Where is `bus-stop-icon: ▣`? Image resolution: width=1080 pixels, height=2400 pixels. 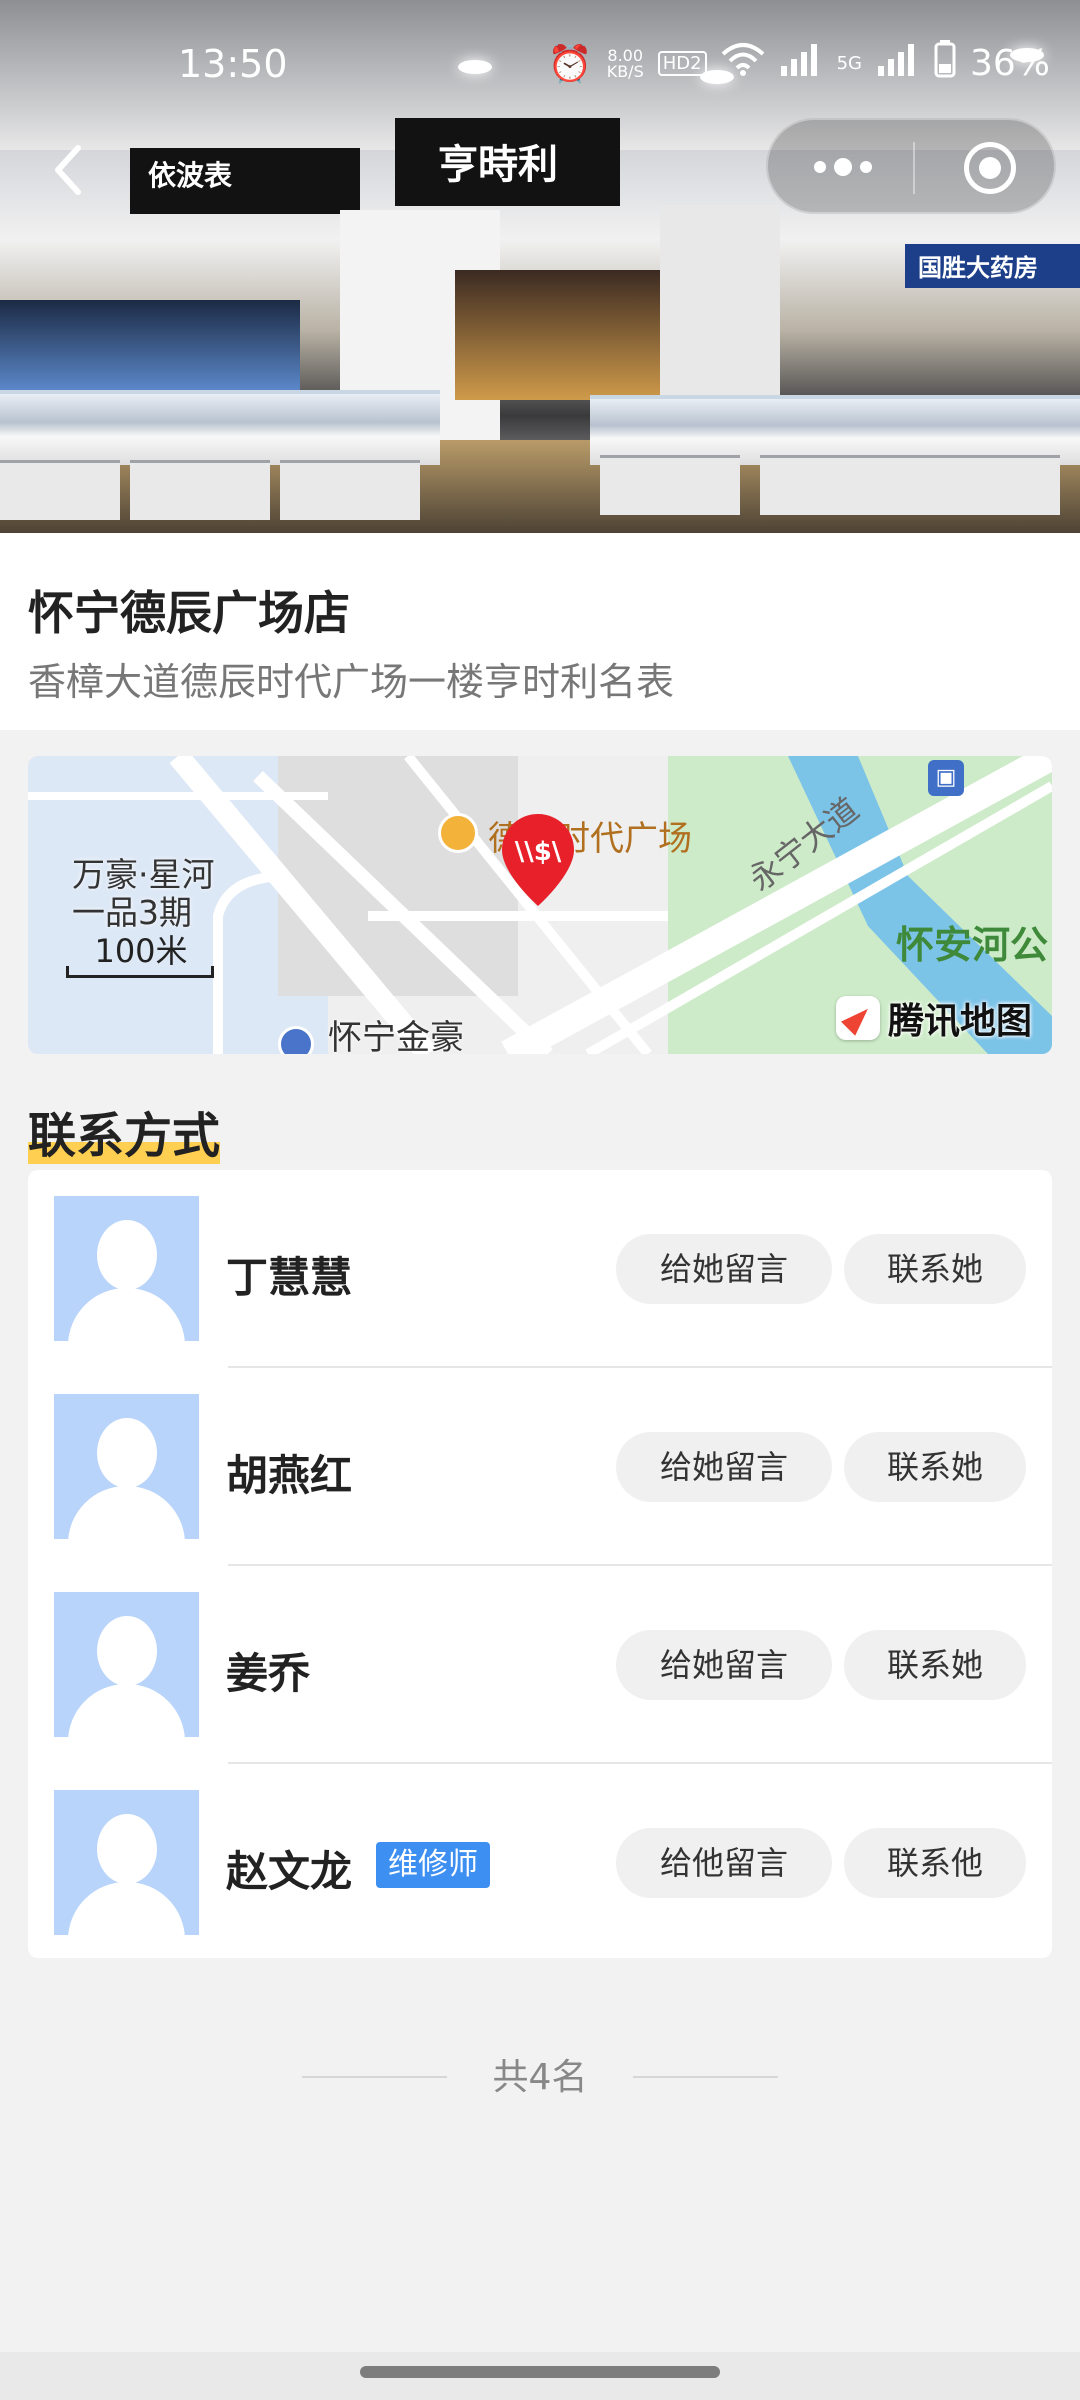 bus-stop-icon: ▣ is located at coordinates (946, 778).